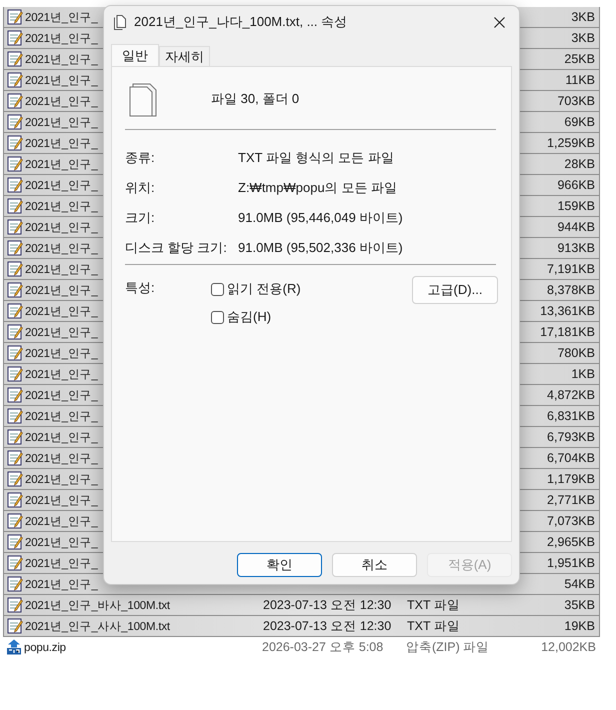 The width and height of the screenshot is (616, 710). What do you see at coordinates (264, 289) in the screenshot?
I see `checkbox-label: 읽기 전용(R)` at bounding box center [264, 289].